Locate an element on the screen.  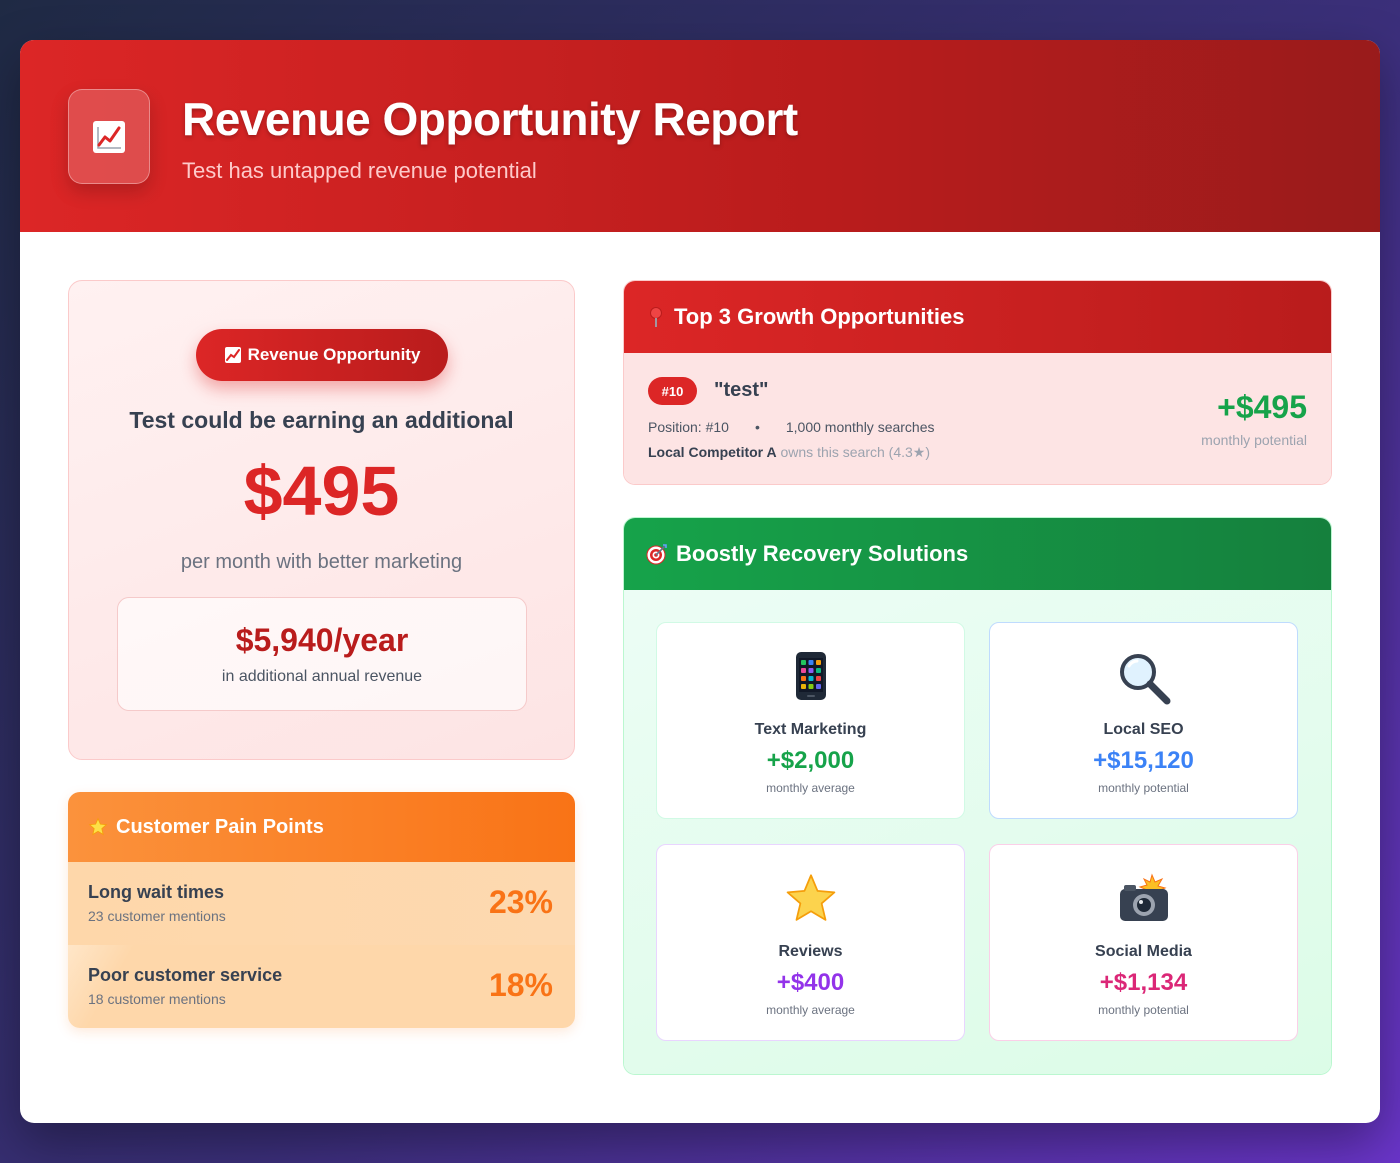
camera-flash-icon is located at coordinates (1143, 900).